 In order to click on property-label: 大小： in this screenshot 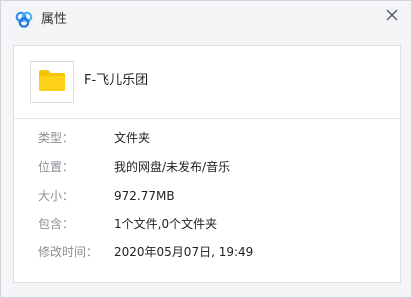, I will do `click(56, 196)`.